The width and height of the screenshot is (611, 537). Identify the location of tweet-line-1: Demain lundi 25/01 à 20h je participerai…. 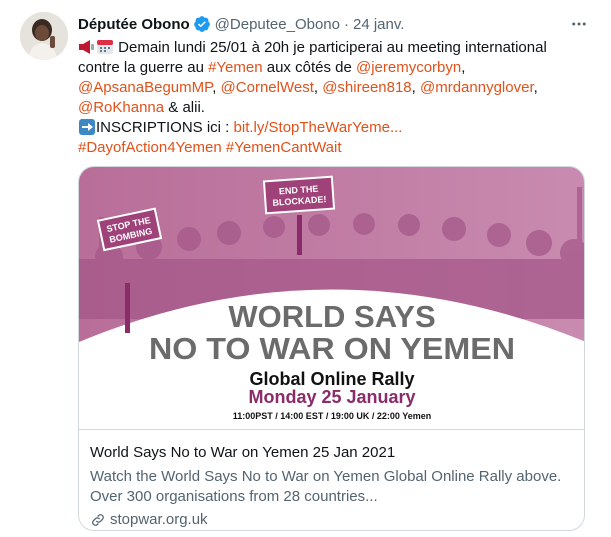
(335, 48).